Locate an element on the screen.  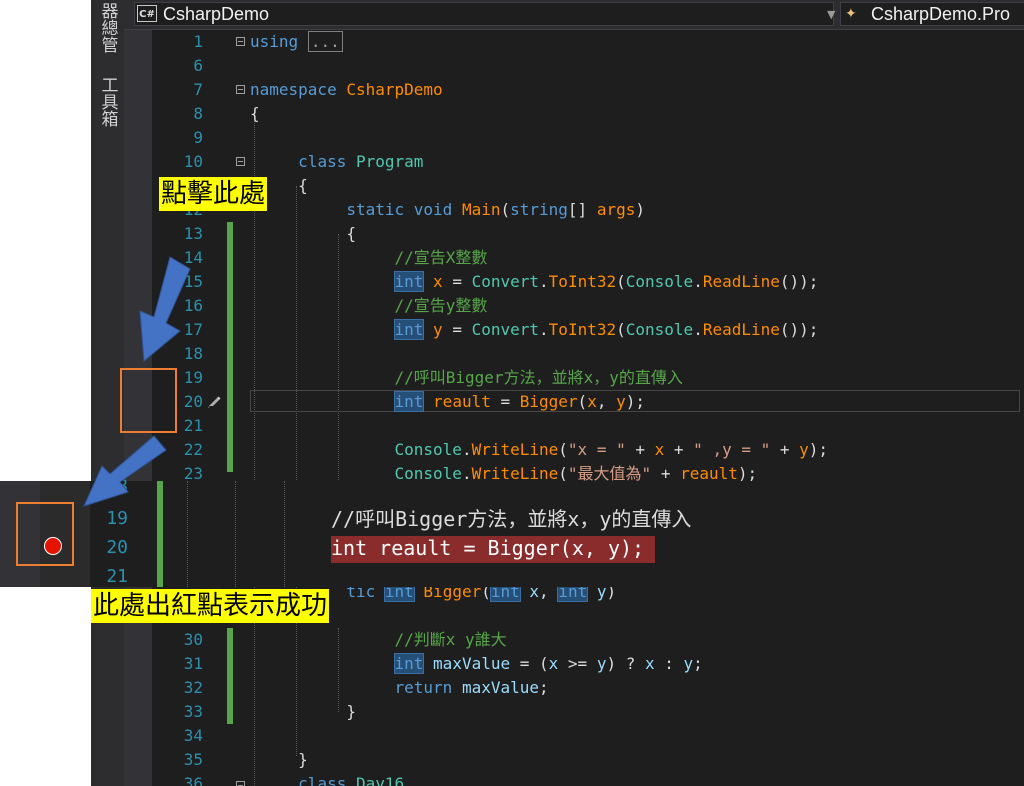
keyword: static is located at coordinates (375, 209).